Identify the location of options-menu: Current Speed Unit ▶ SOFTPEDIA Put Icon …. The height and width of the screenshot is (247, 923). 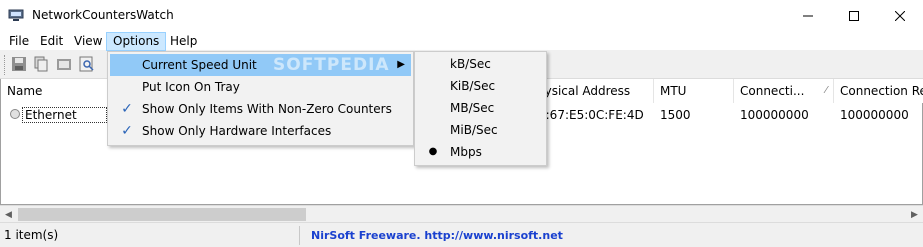
(260, 98).